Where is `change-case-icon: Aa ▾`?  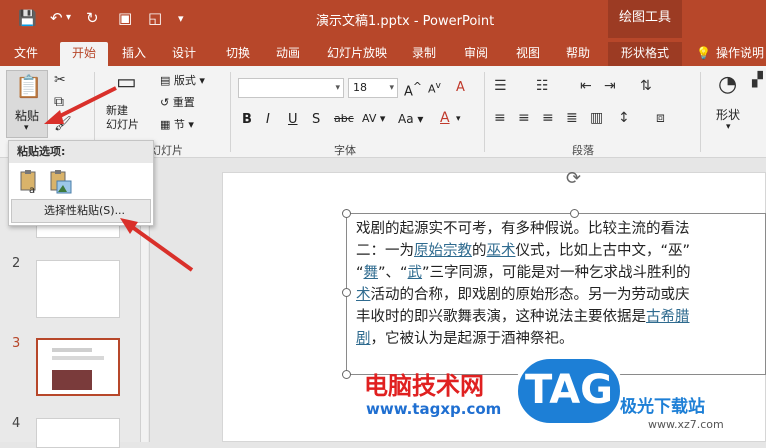
change-case-icon: Aa ▾ is located at coordinates (410, 119).